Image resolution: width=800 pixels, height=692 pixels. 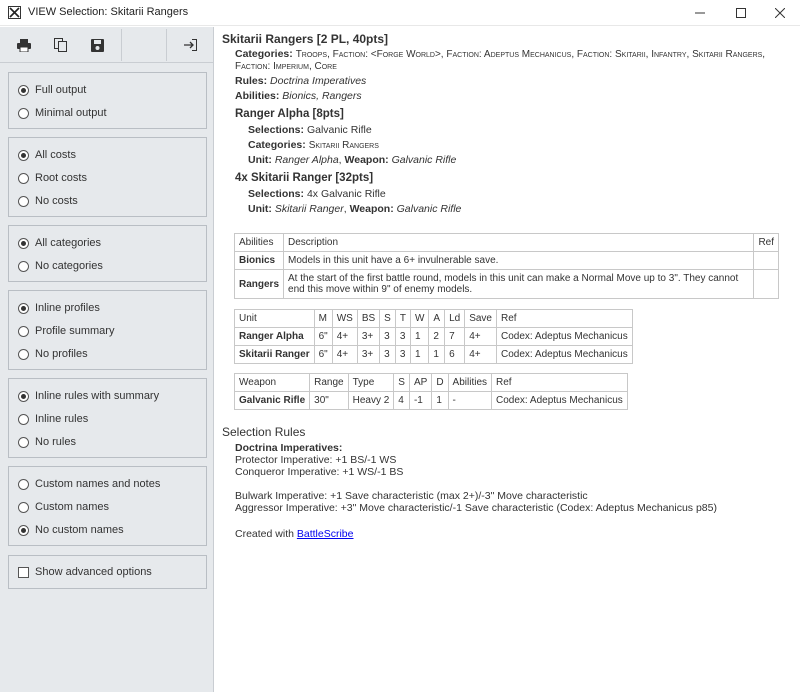 What do you see at coordinates (780, 13) in the screenshot?
I see `close-button` at bounding box center [780, 13].